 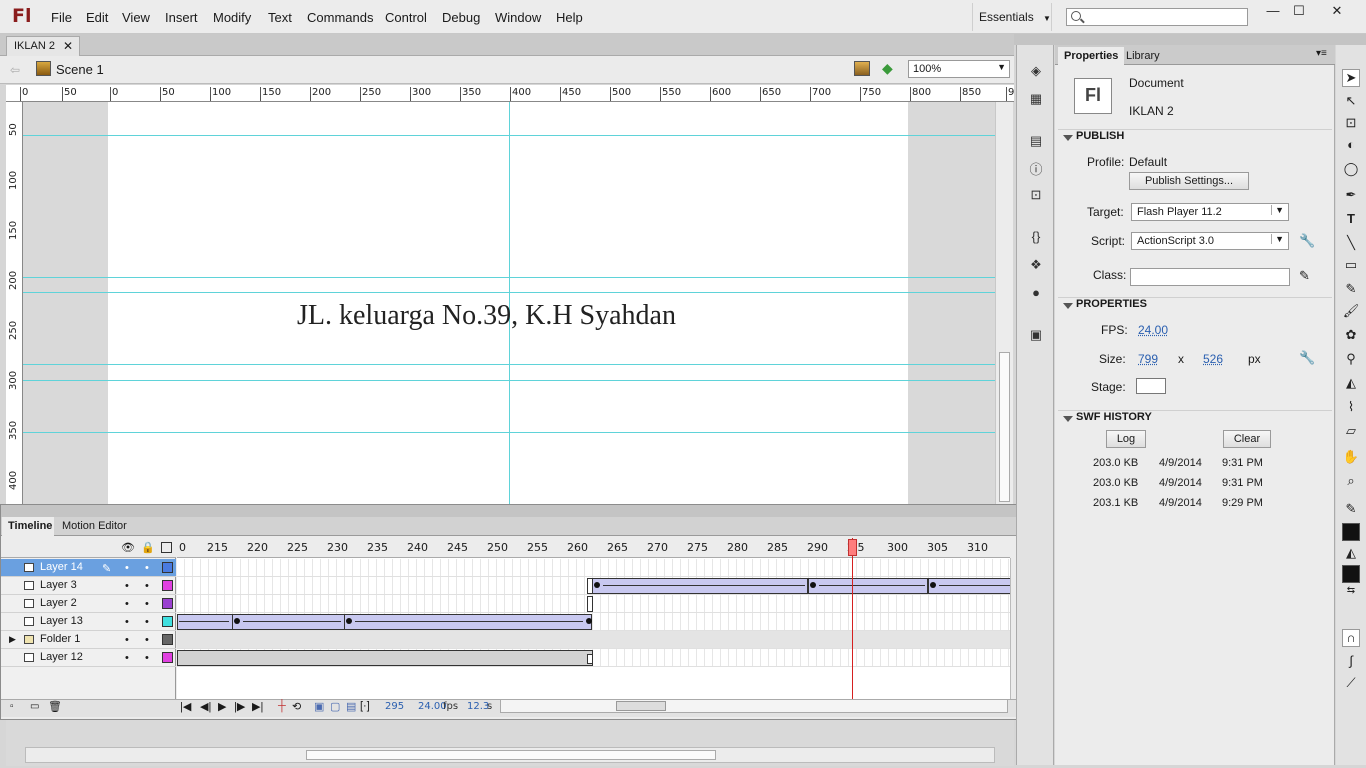 I want to click on code-snippets-icon: {}, so click(x=1036, y=237).